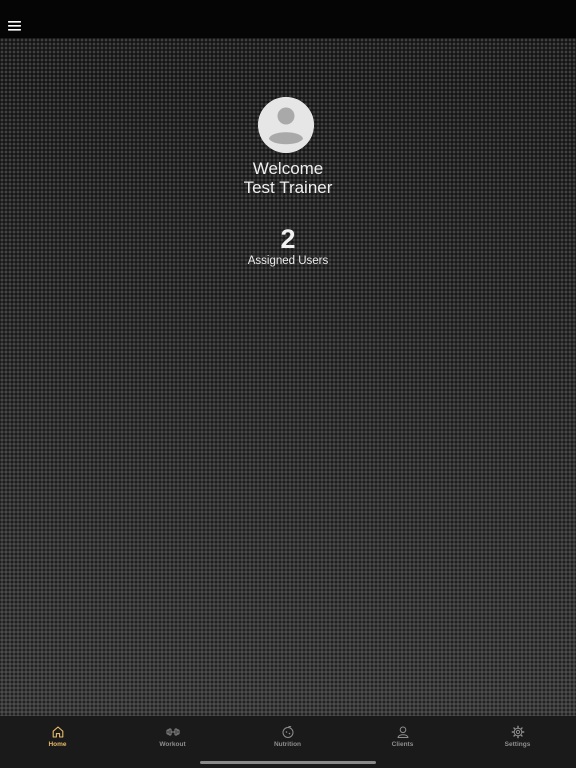  Describe the element at coordinates (517, 744) in the screenshot. I see `tab-settings-label: Settings` at that location.